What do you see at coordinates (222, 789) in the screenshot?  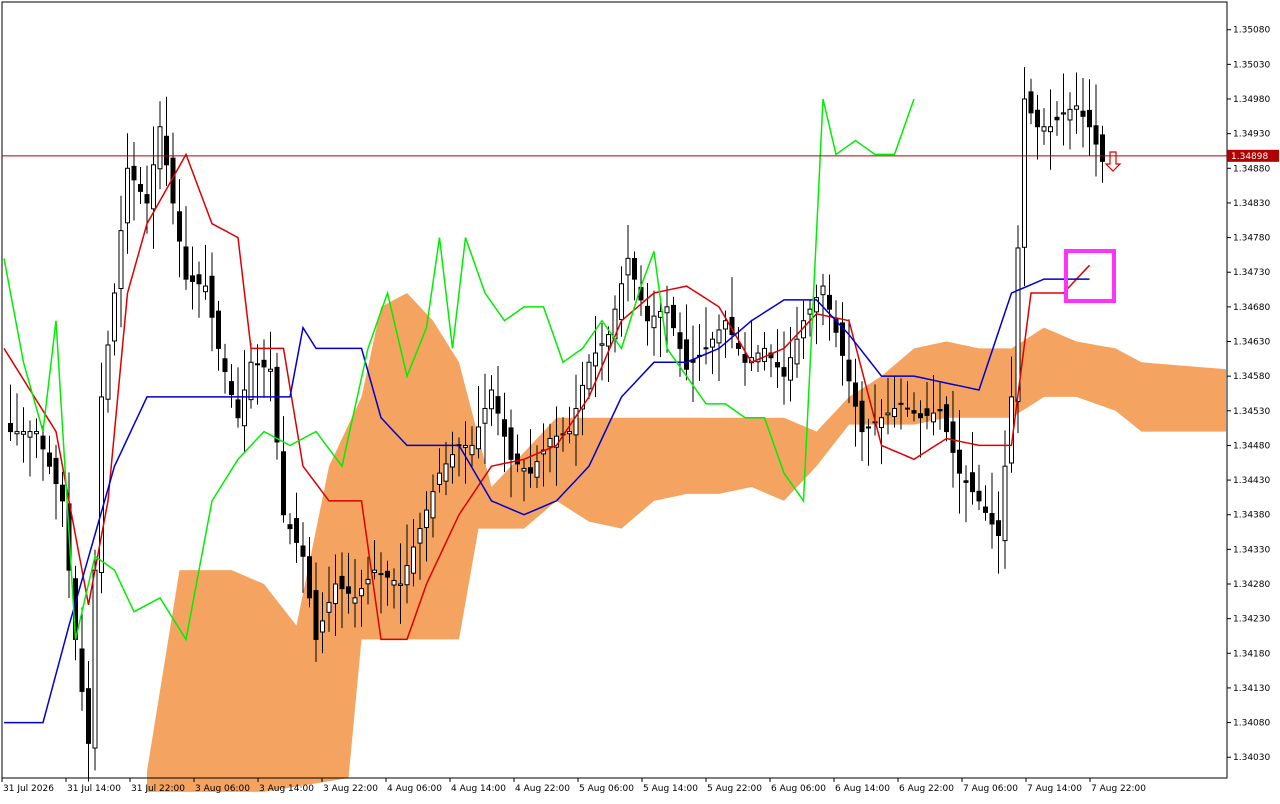 I see `x-tick-label: 3 Aug 06:00` at bounding box center [222, 789].